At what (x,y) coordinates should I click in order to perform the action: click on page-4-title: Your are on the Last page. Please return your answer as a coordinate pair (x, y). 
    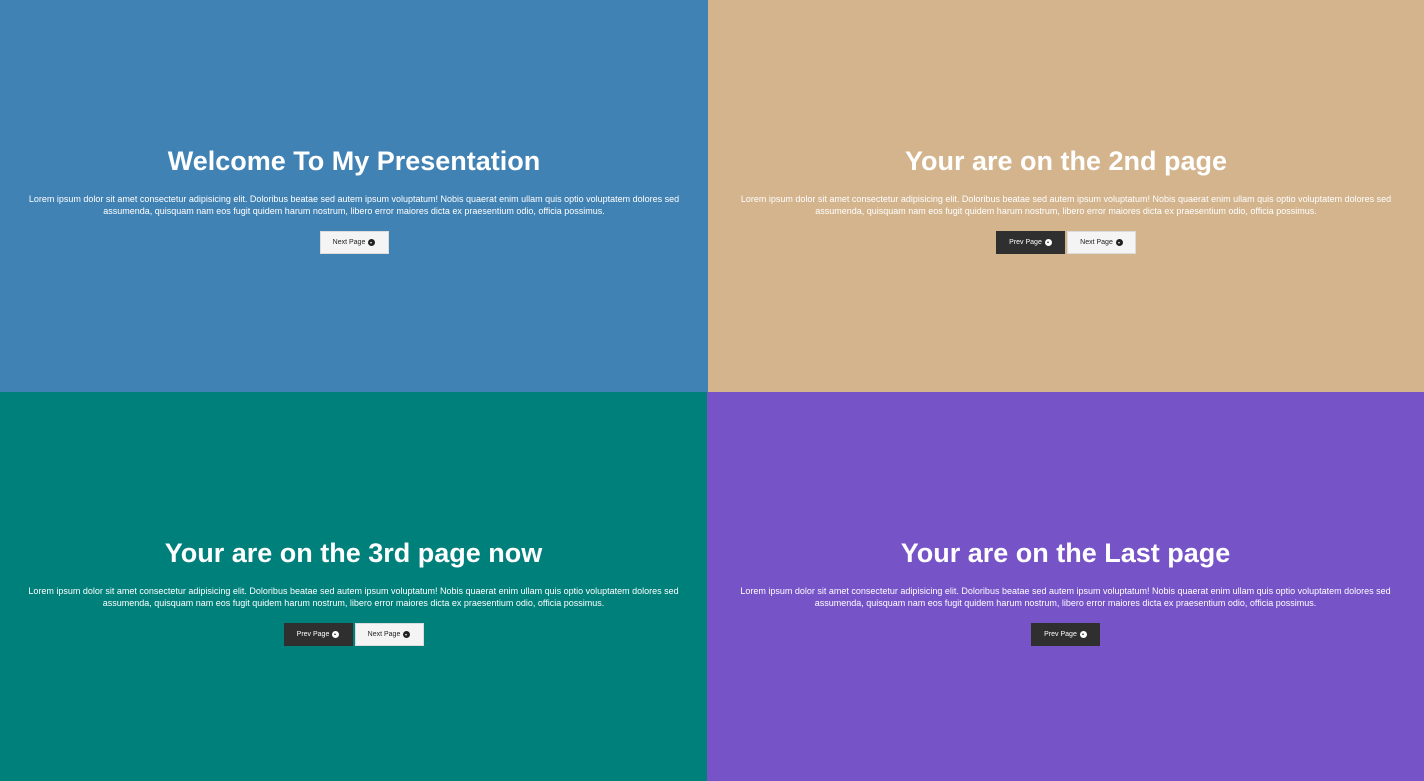
    Looking at the image, I should click on (1065, 553).